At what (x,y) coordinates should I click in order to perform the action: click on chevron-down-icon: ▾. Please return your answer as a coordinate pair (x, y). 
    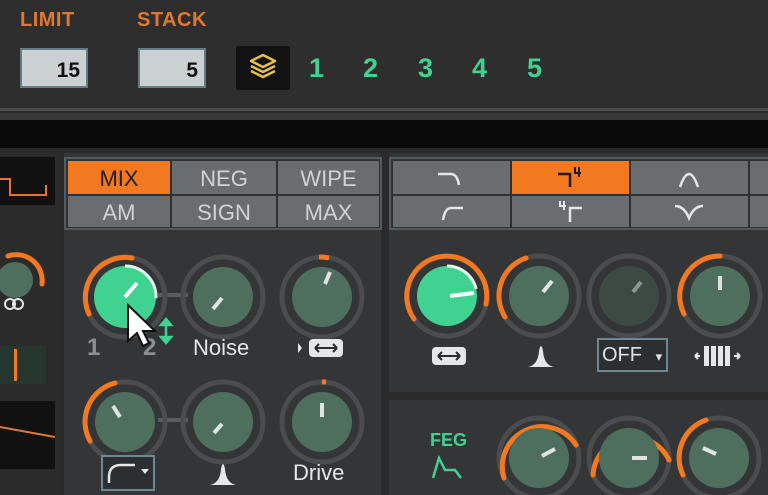
    Looking at the image, I should click on (659, 356).